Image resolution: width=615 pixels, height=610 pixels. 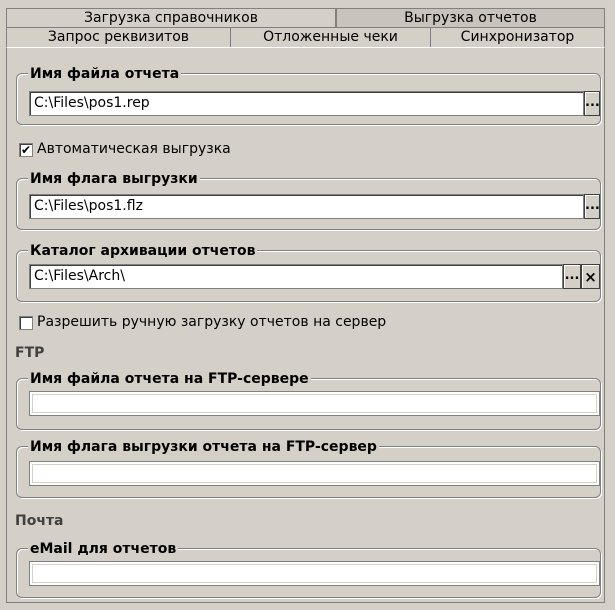 I want to click on report-file-title: Имя файла отчета, so click(x=105, y=74).